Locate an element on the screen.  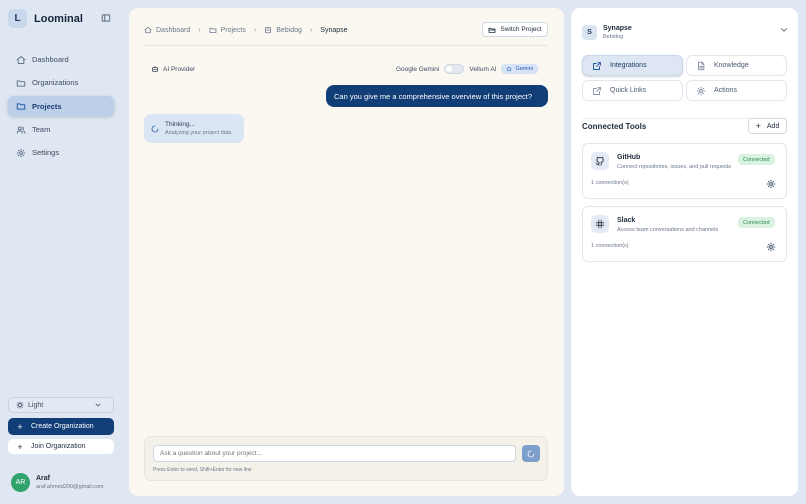
tab-label: Actions is located at coordinates (725, 90).